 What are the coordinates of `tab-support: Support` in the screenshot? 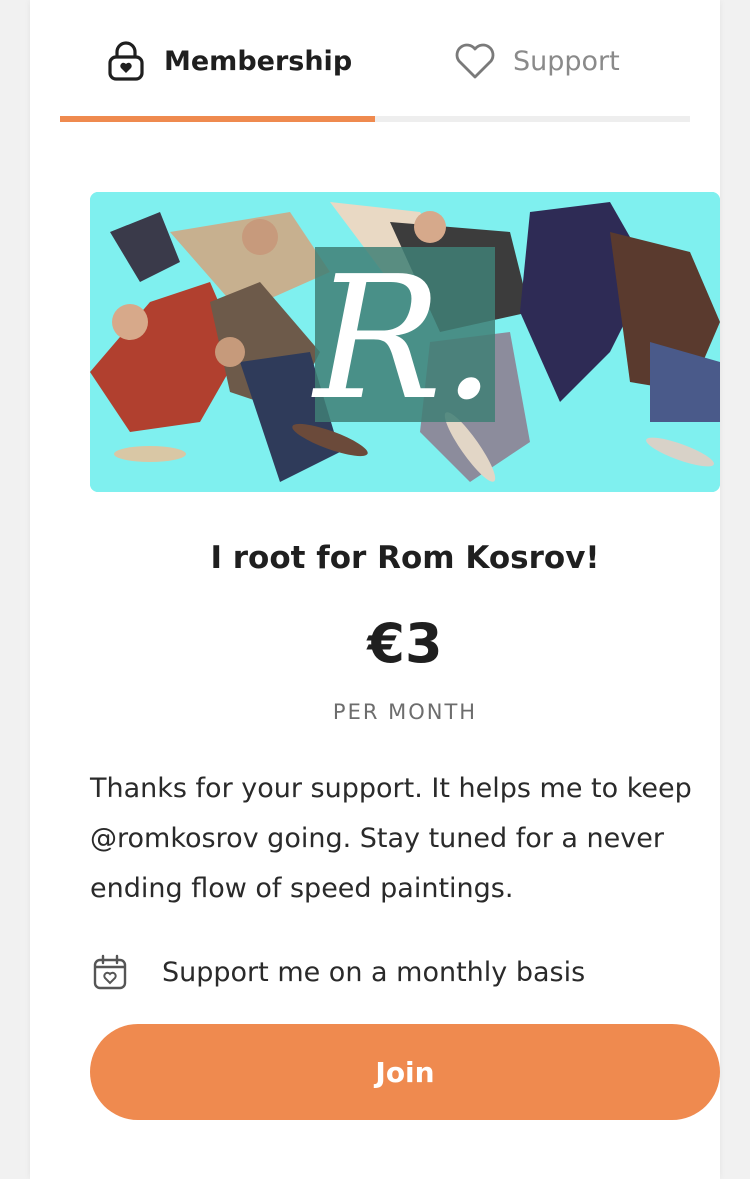 It's located at (536, 61).